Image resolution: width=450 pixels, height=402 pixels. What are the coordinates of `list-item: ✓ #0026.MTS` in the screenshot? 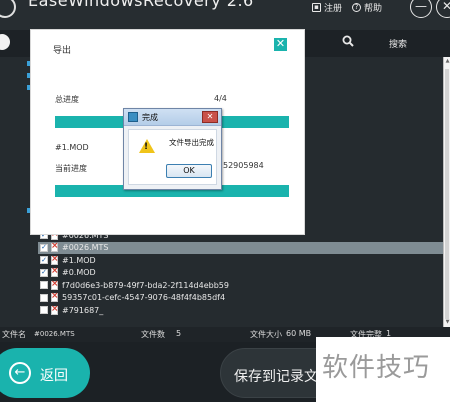 It's located at (240, 247).